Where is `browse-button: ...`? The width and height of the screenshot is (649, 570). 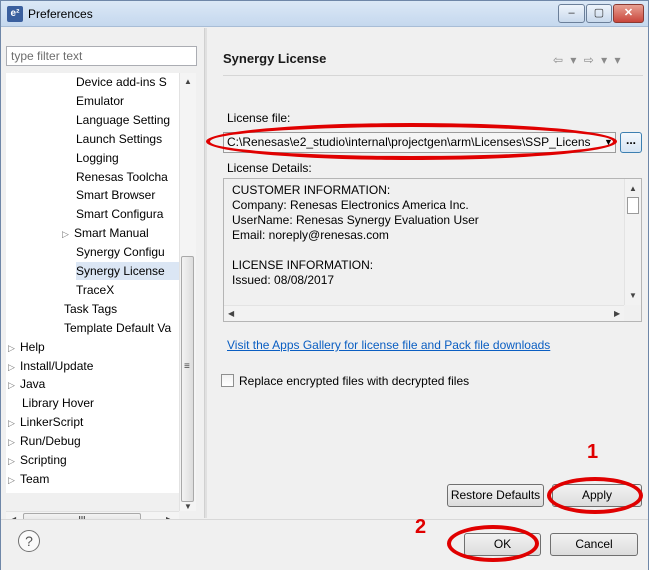 browse-button: ... is located at coordinates (631, 142).